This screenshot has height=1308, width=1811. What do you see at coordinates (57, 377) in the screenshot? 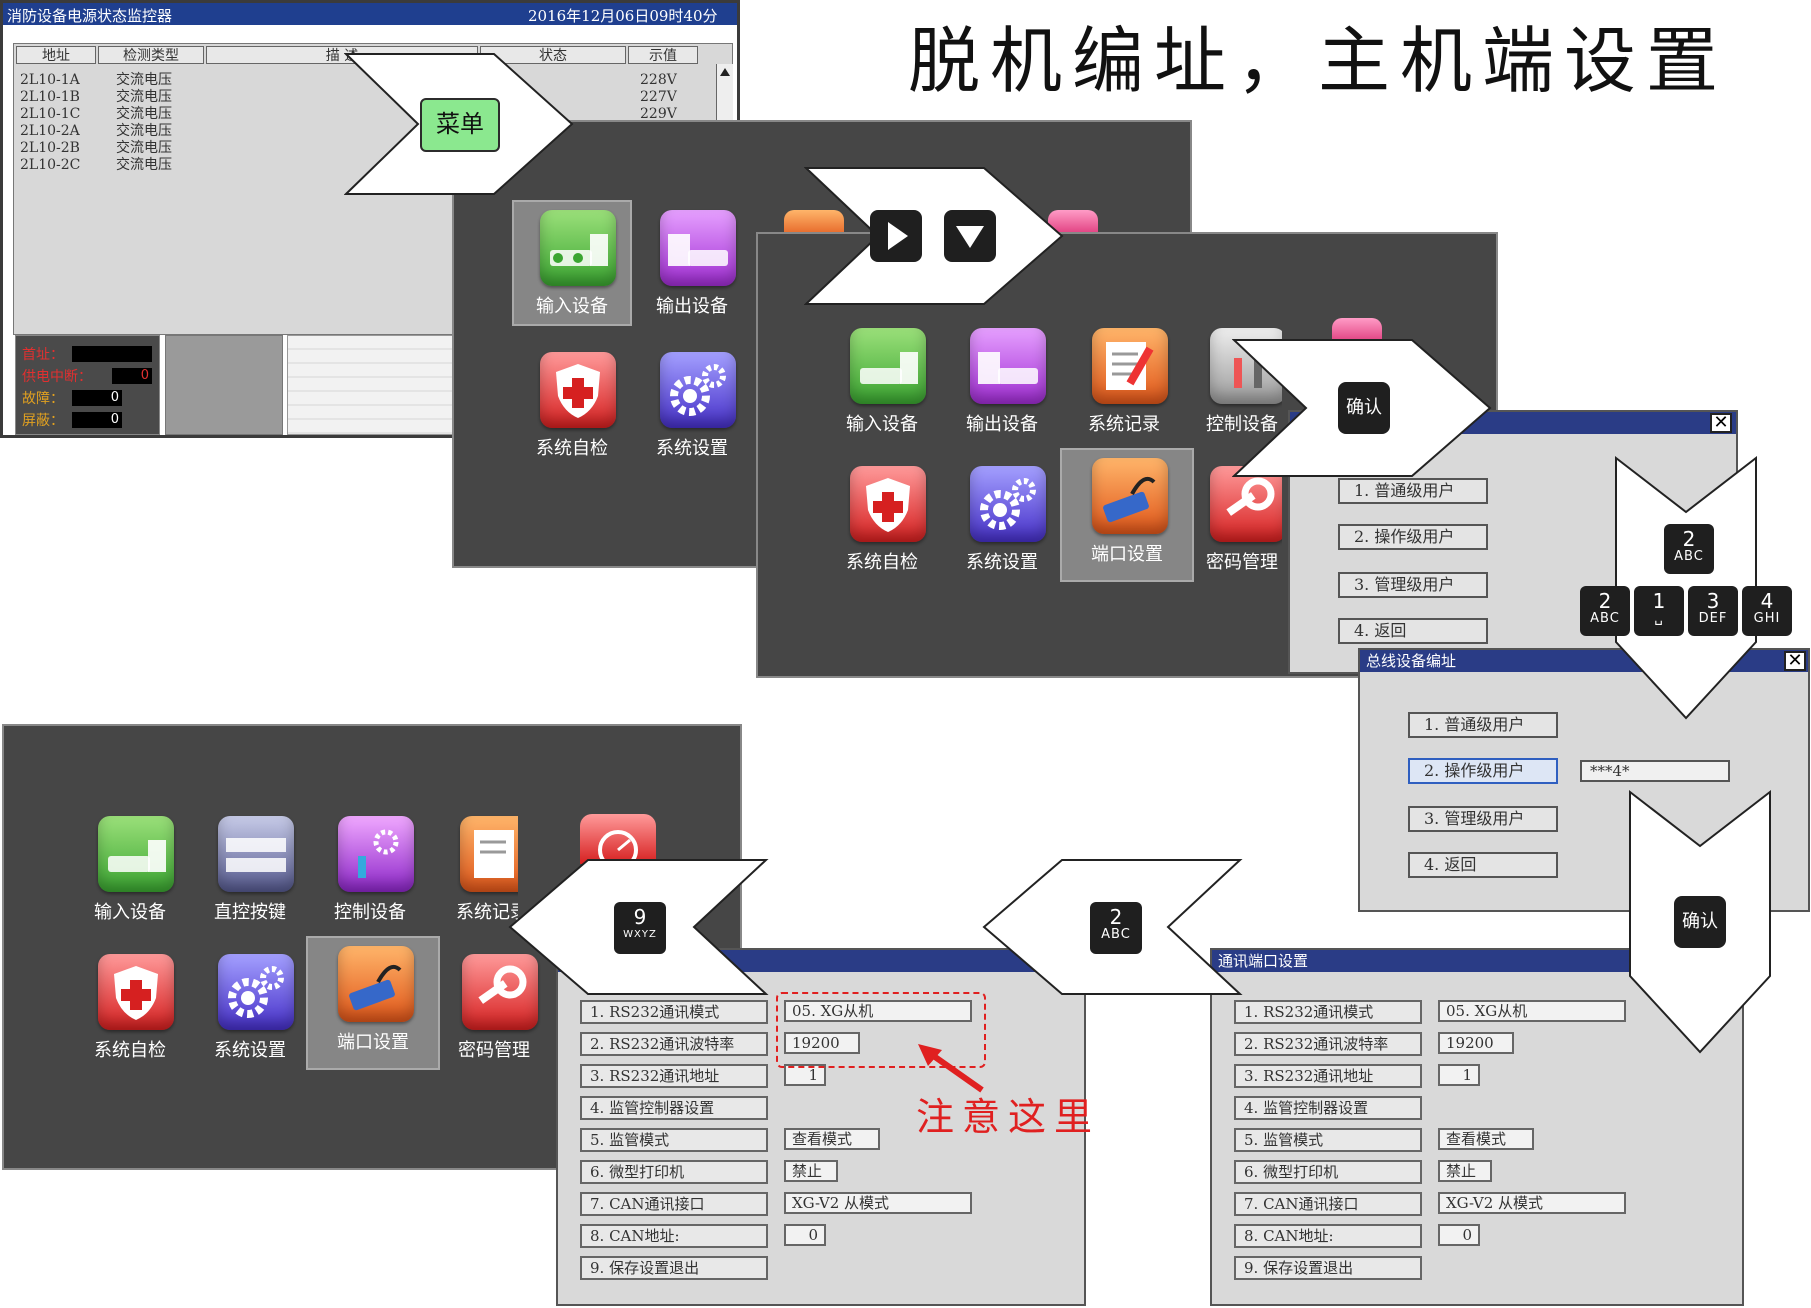
I see `power-label: 供电中断：` at bounding box center [57, 377].